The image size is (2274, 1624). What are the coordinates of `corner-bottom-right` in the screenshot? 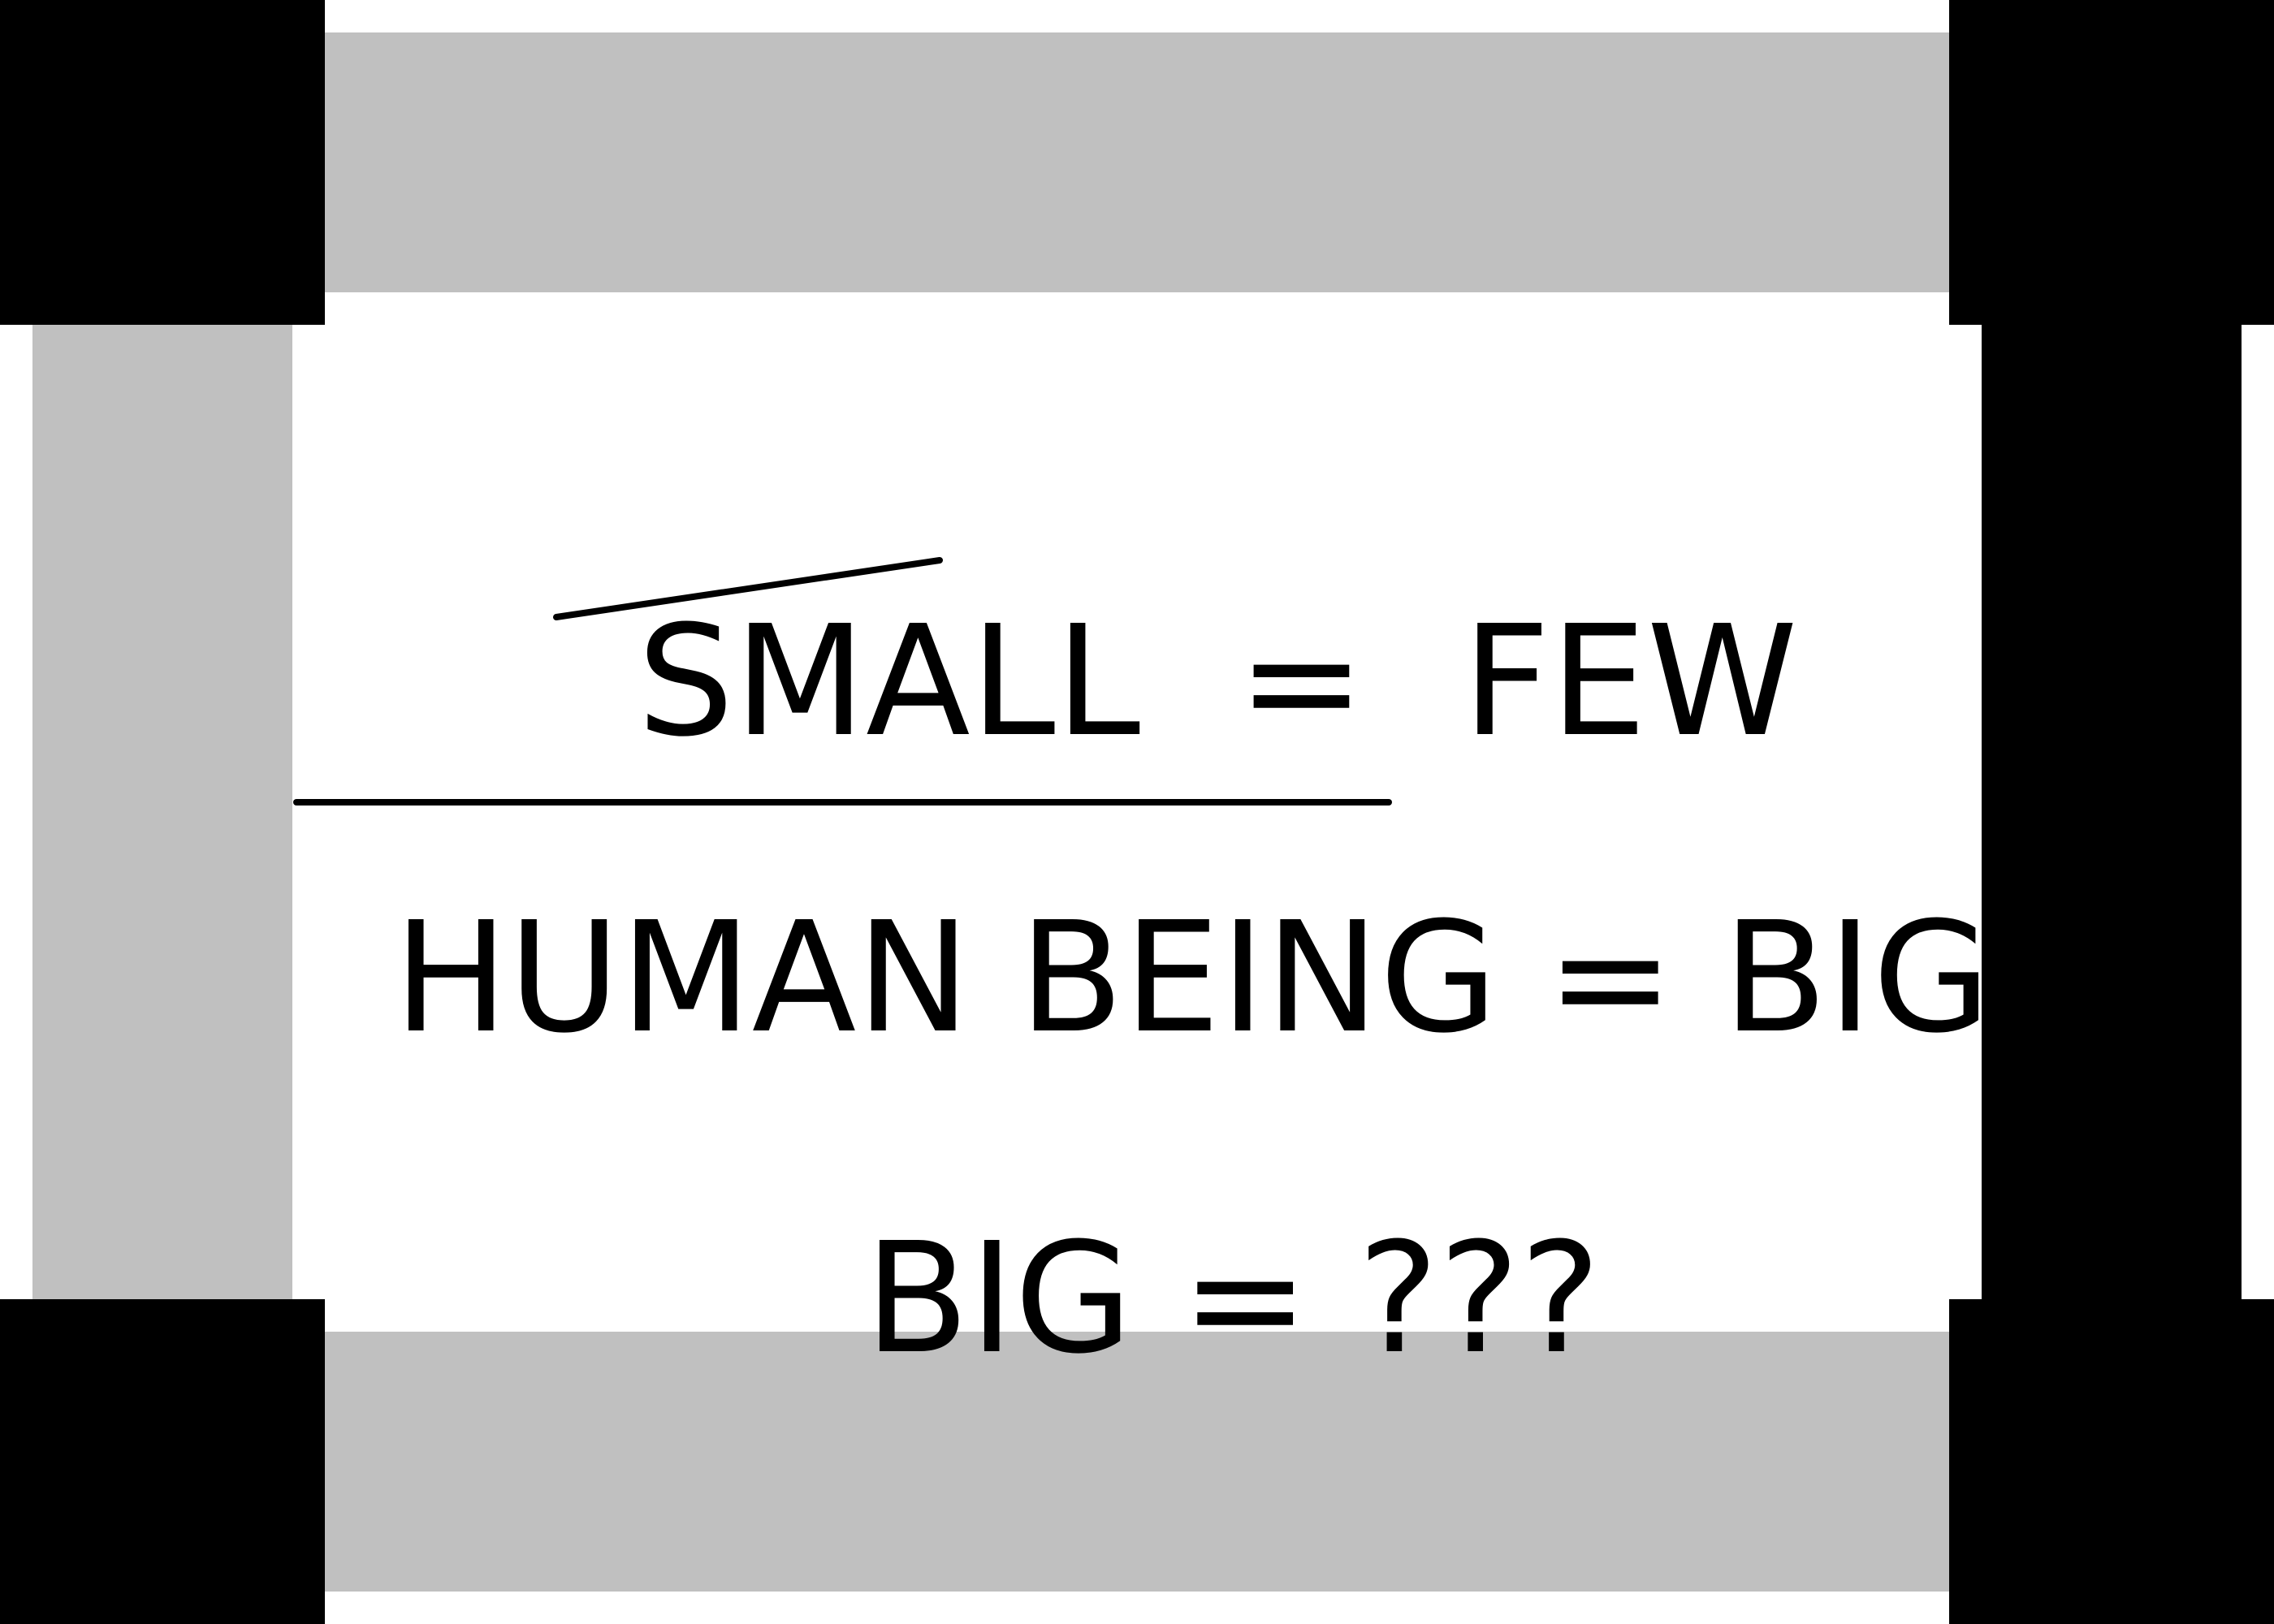 It's located at (2112, 1461).